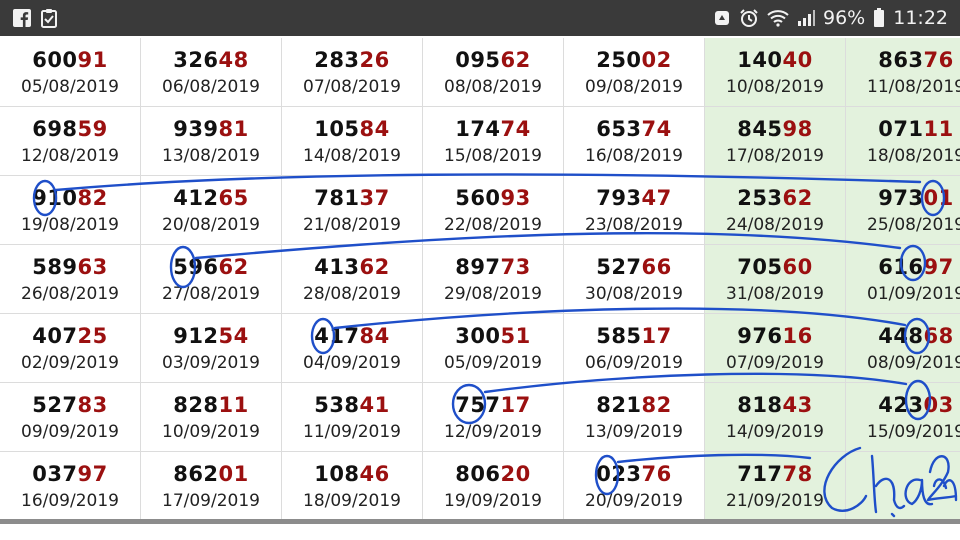  Describe the element at coordinates (938, 336) in the screenshot. I see `result-number-tail-digits: 68` at that location.